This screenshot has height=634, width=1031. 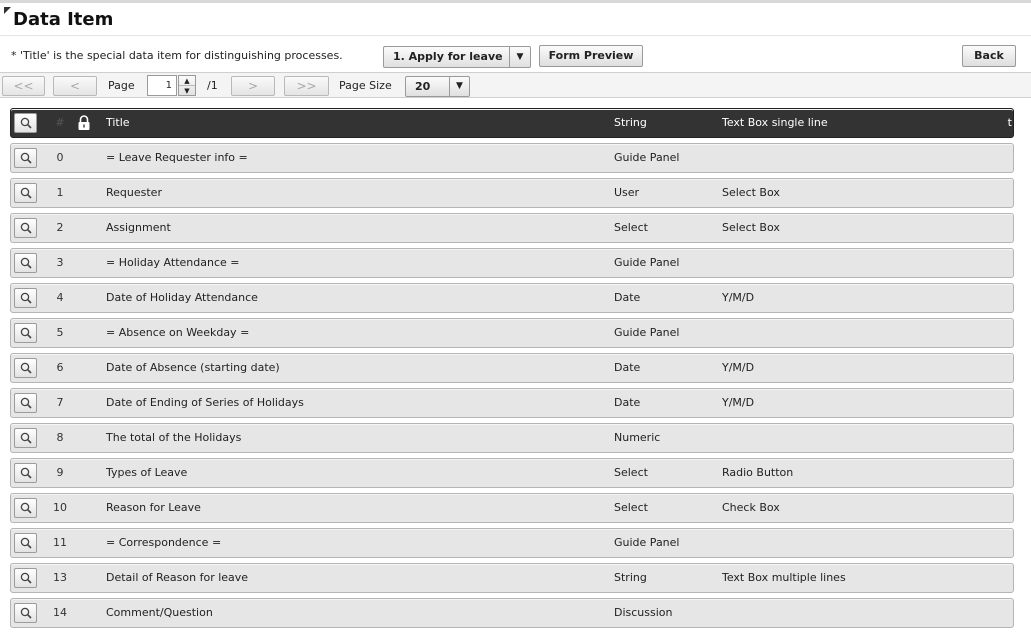 I want to click on row-type: Discussion, so click(x=643, y=612).